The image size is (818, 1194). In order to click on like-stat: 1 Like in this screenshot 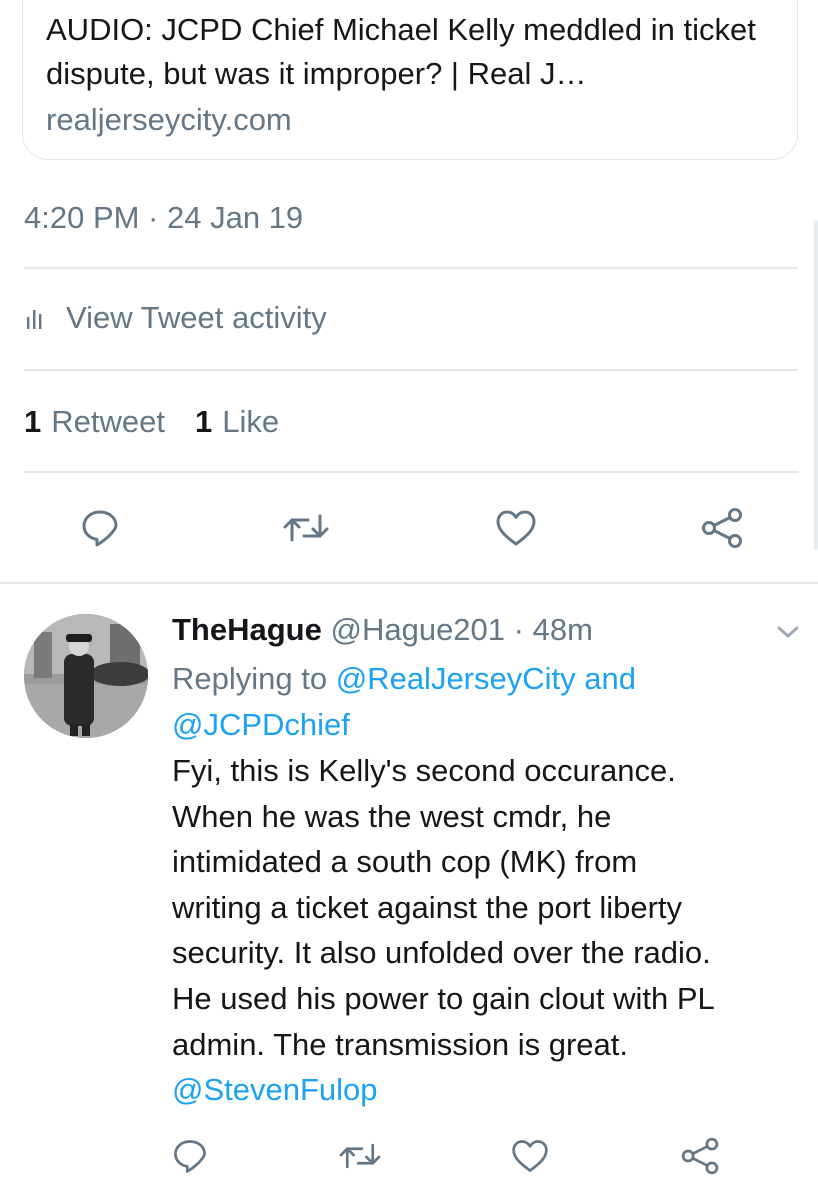, I will do `click(237, 422)`.